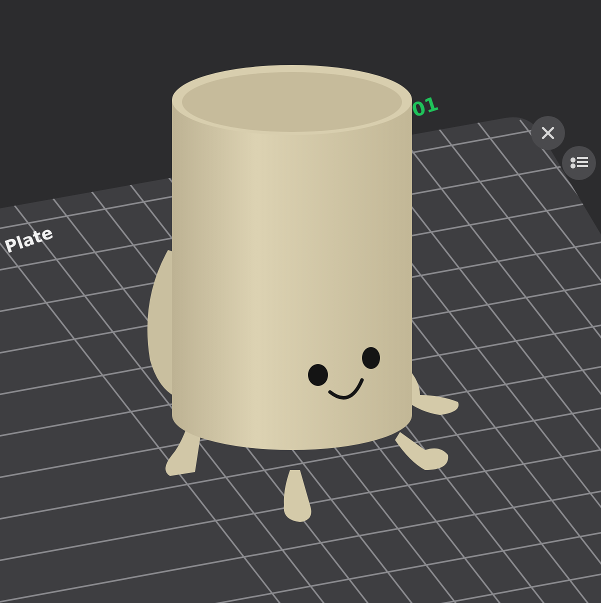 This screenshot has width=601, height=603. What do you see at coordinates (29, 240) in the screenshot?
I see `plate-label: Plate` at bounding box center [29, 240].